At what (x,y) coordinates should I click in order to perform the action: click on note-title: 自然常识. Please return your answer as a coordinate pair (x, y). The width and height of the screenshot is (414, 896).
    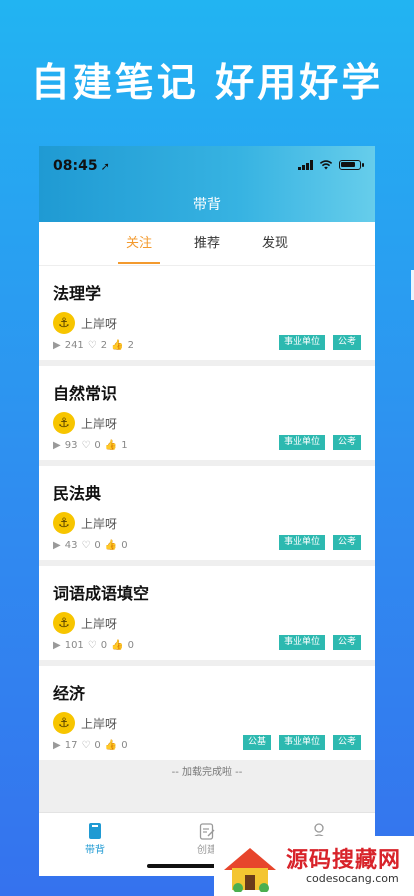
    Looking at the image, I should click on (85, 393).